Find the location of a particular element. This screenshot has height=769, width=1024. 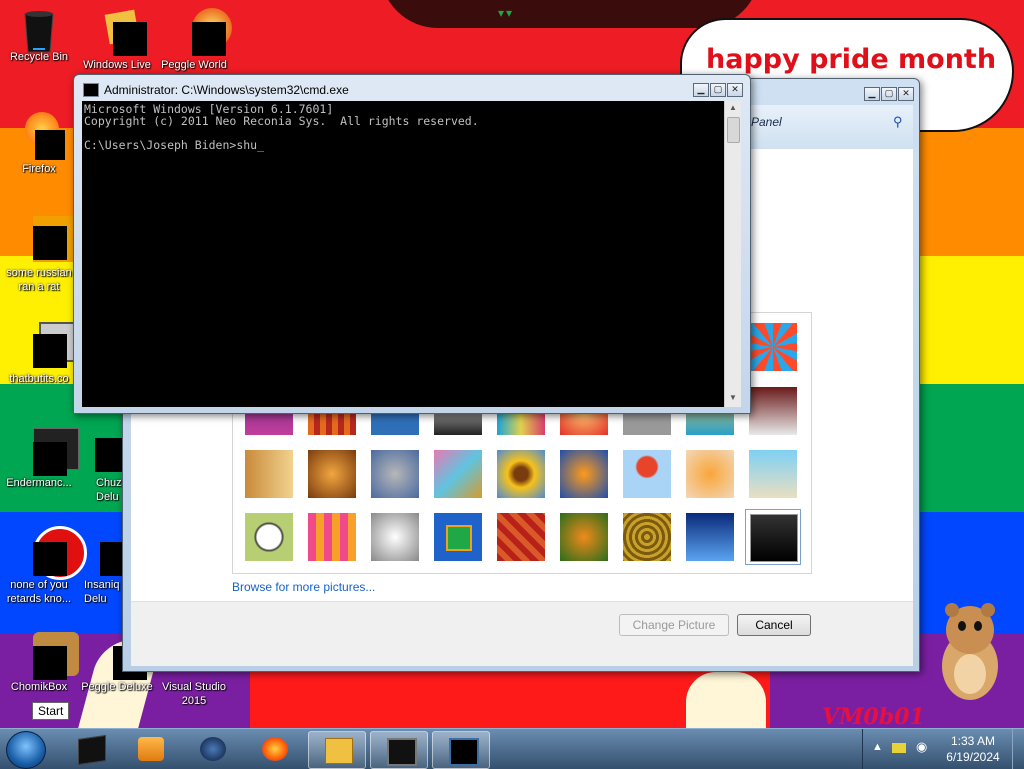

globe-icon is located at coordinates (213, 749).